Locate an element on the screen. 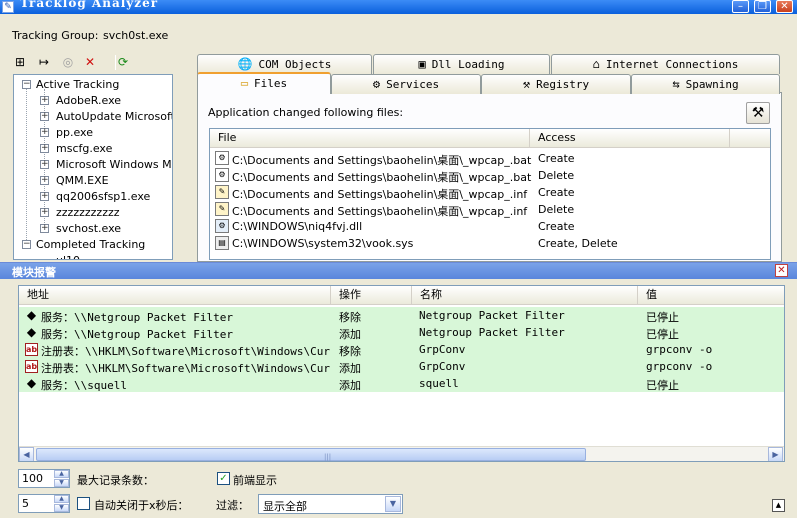  tab-internet-connections: ⌂ Internet Connections is located at coordinates (665, 64).